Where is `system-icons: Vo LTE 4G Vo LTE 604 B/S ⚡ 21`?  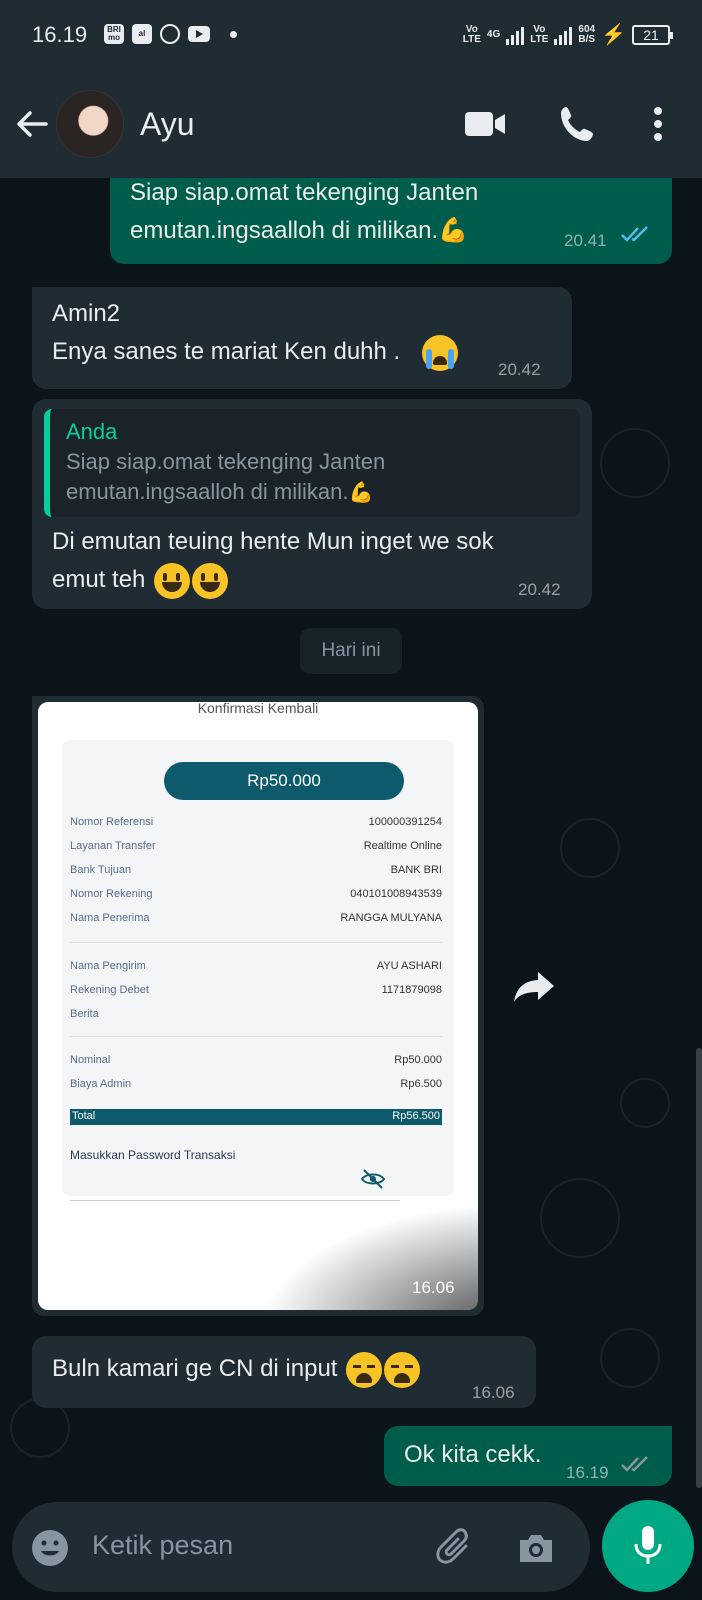
system-icons: Vo LTE 4G Vo LTE 604 B/S ⚡ 21 is located at coordinates (567, 34).